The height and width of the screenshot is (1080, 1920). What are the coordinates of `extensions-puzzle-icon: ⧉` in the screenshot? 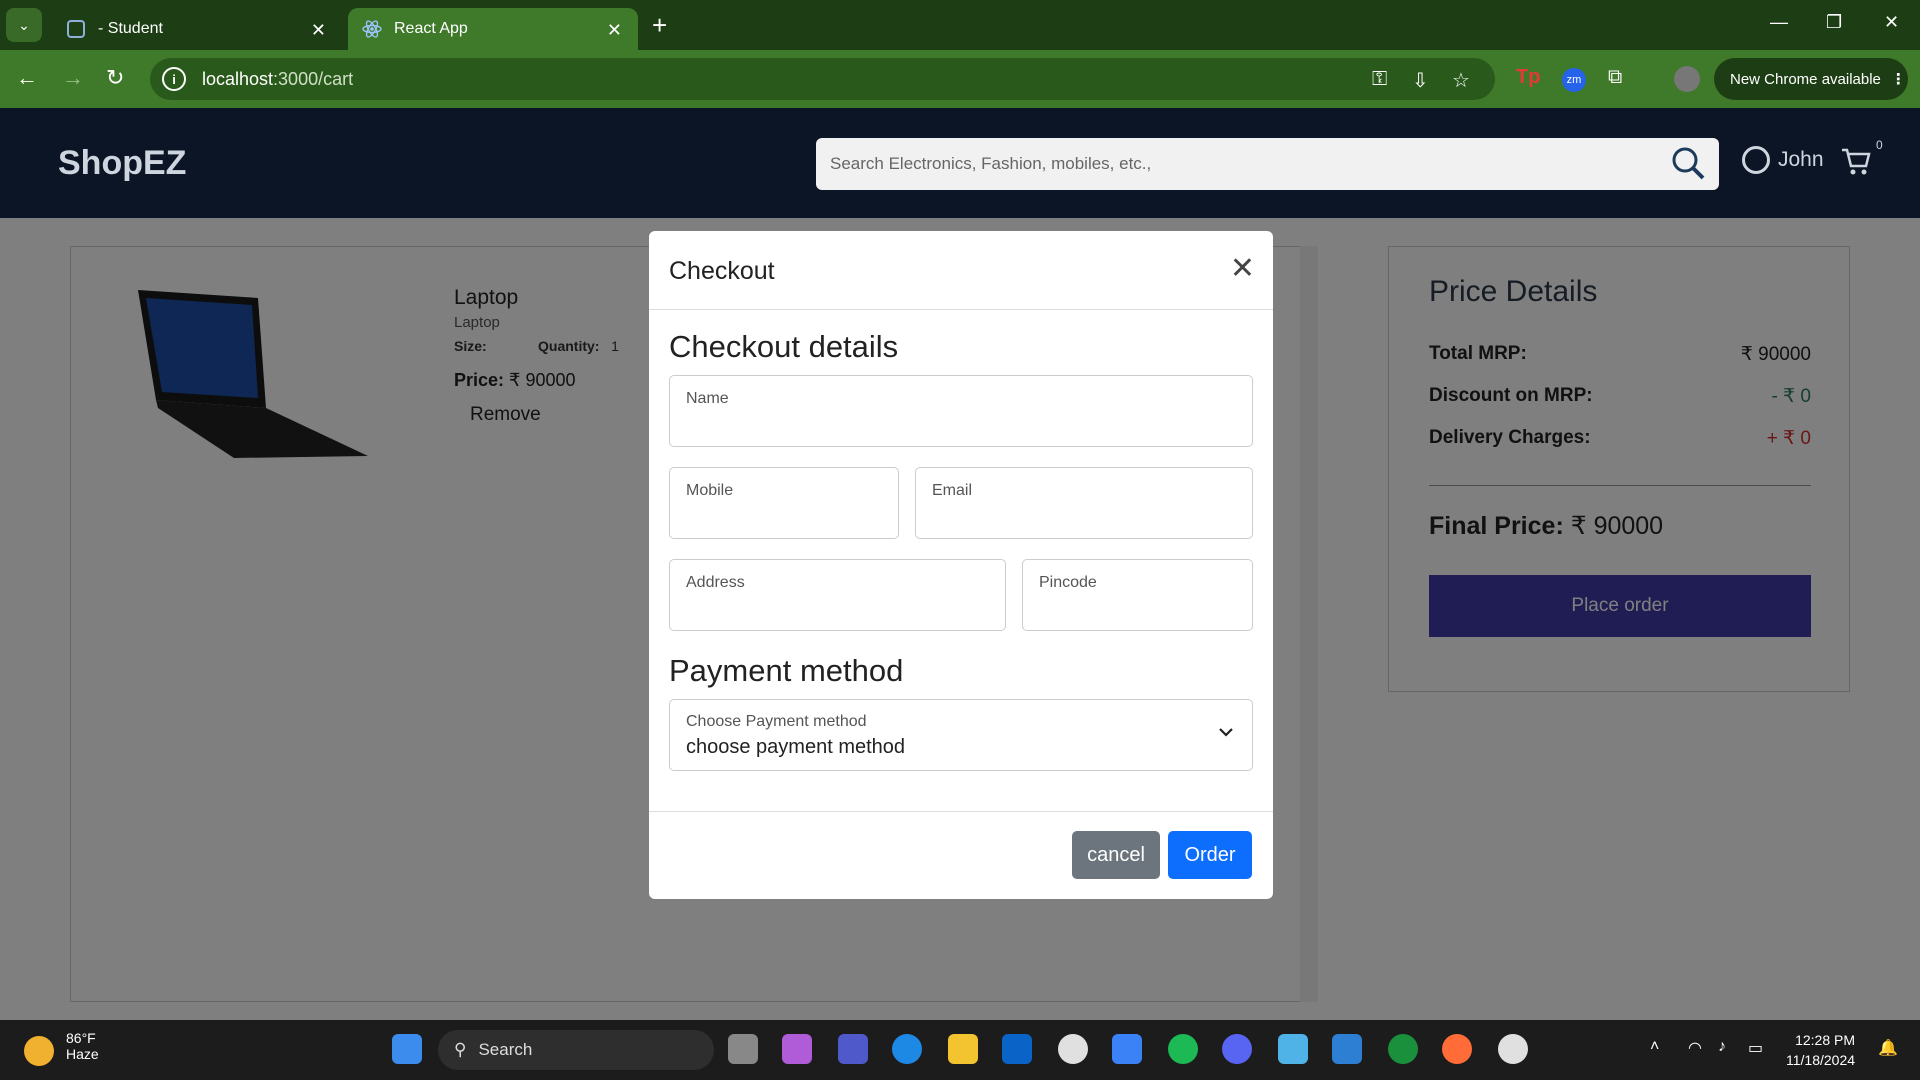 It's located at (1615, 77).